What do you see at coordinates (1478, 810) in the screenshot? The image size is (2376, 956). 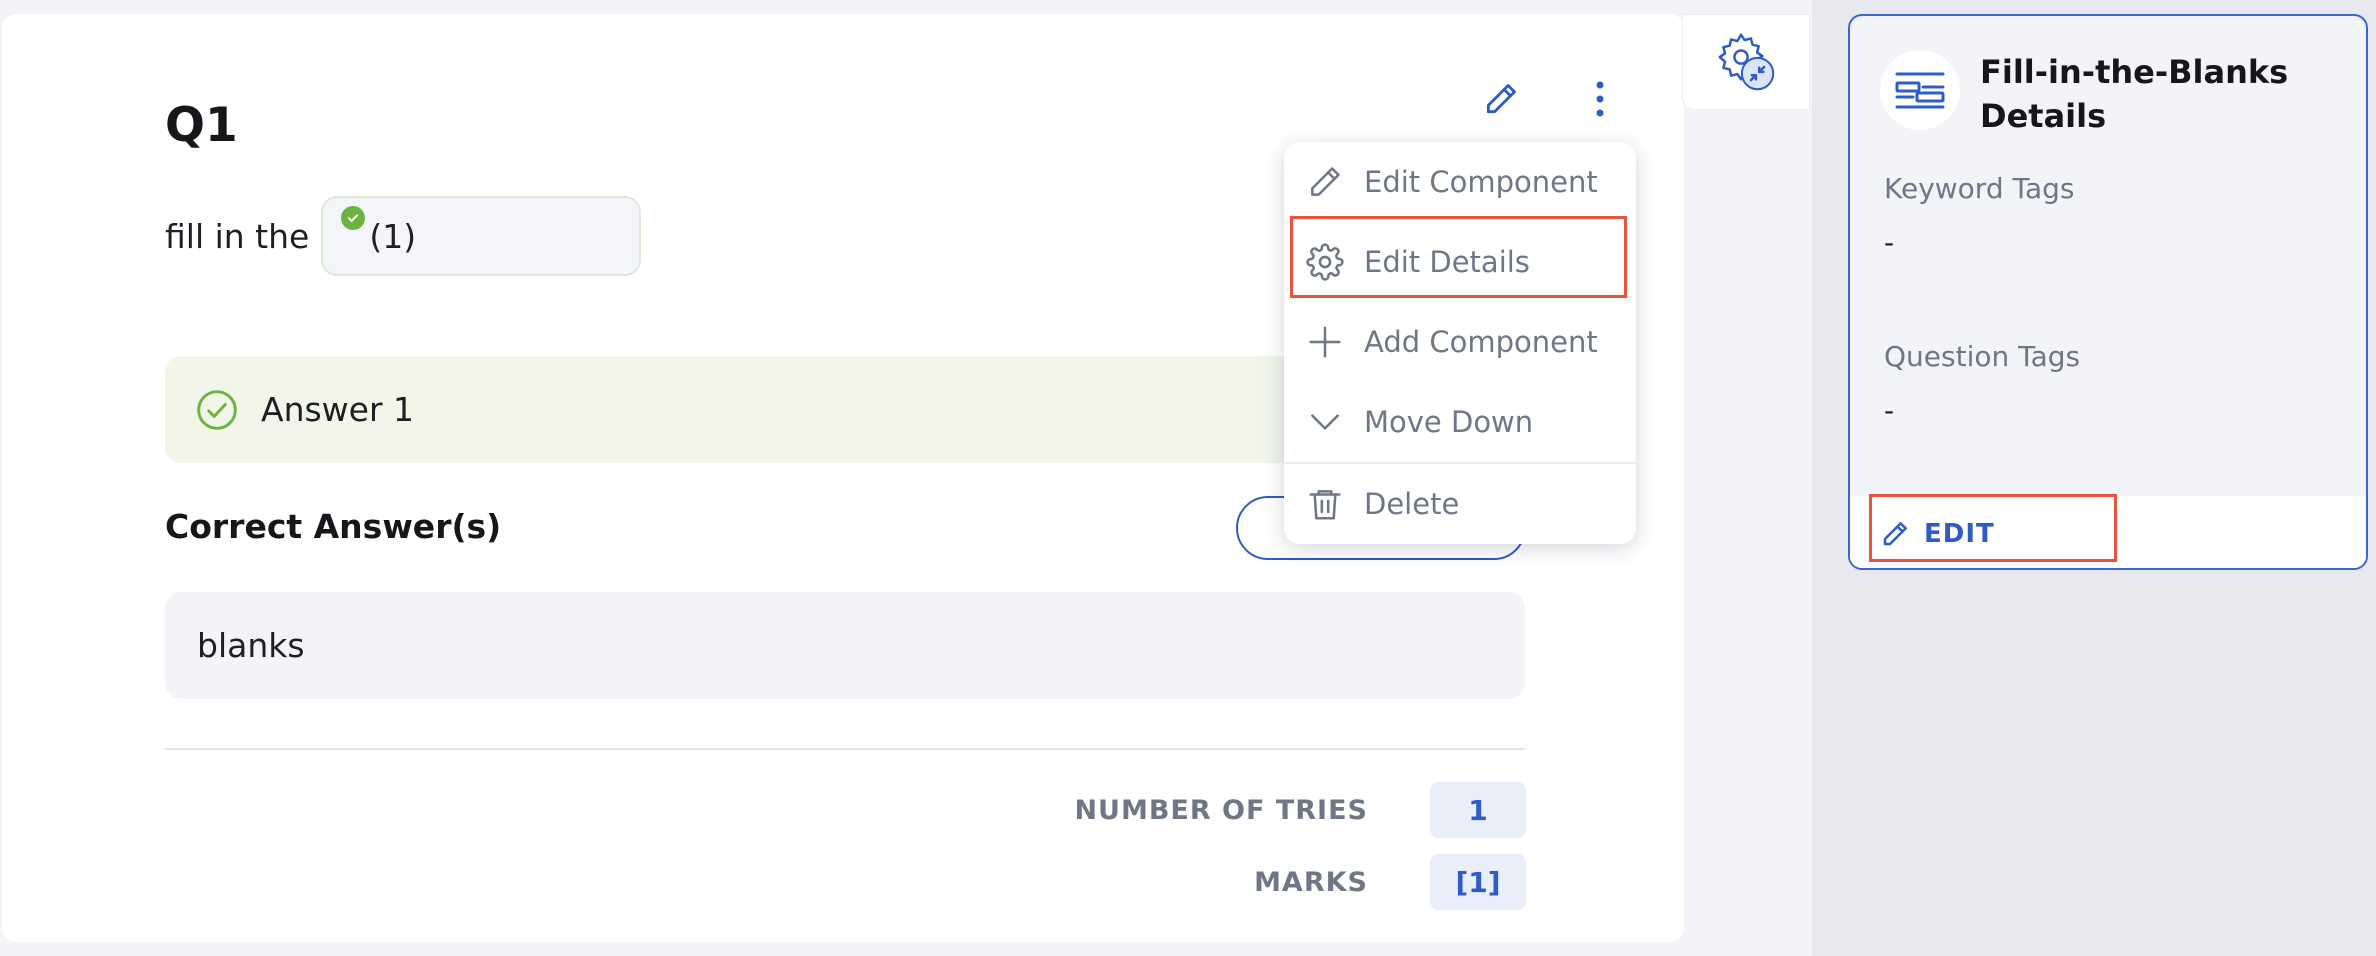 I see `number-of-tries-value: 1` at bounding box center [1478, 810].